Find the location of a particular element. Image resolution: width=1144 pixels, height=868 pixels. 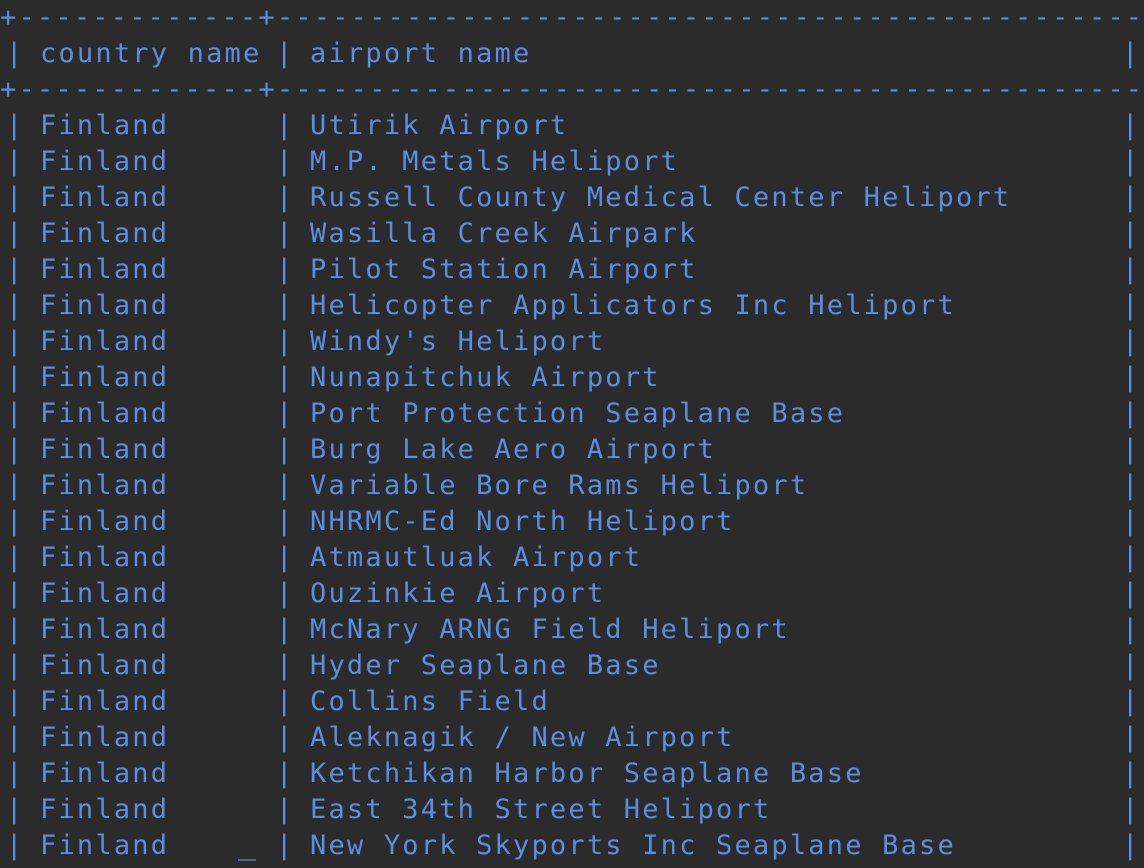

cell-airport-name: Russell County Medical Center Heliport is located at coordinates (661, 197).